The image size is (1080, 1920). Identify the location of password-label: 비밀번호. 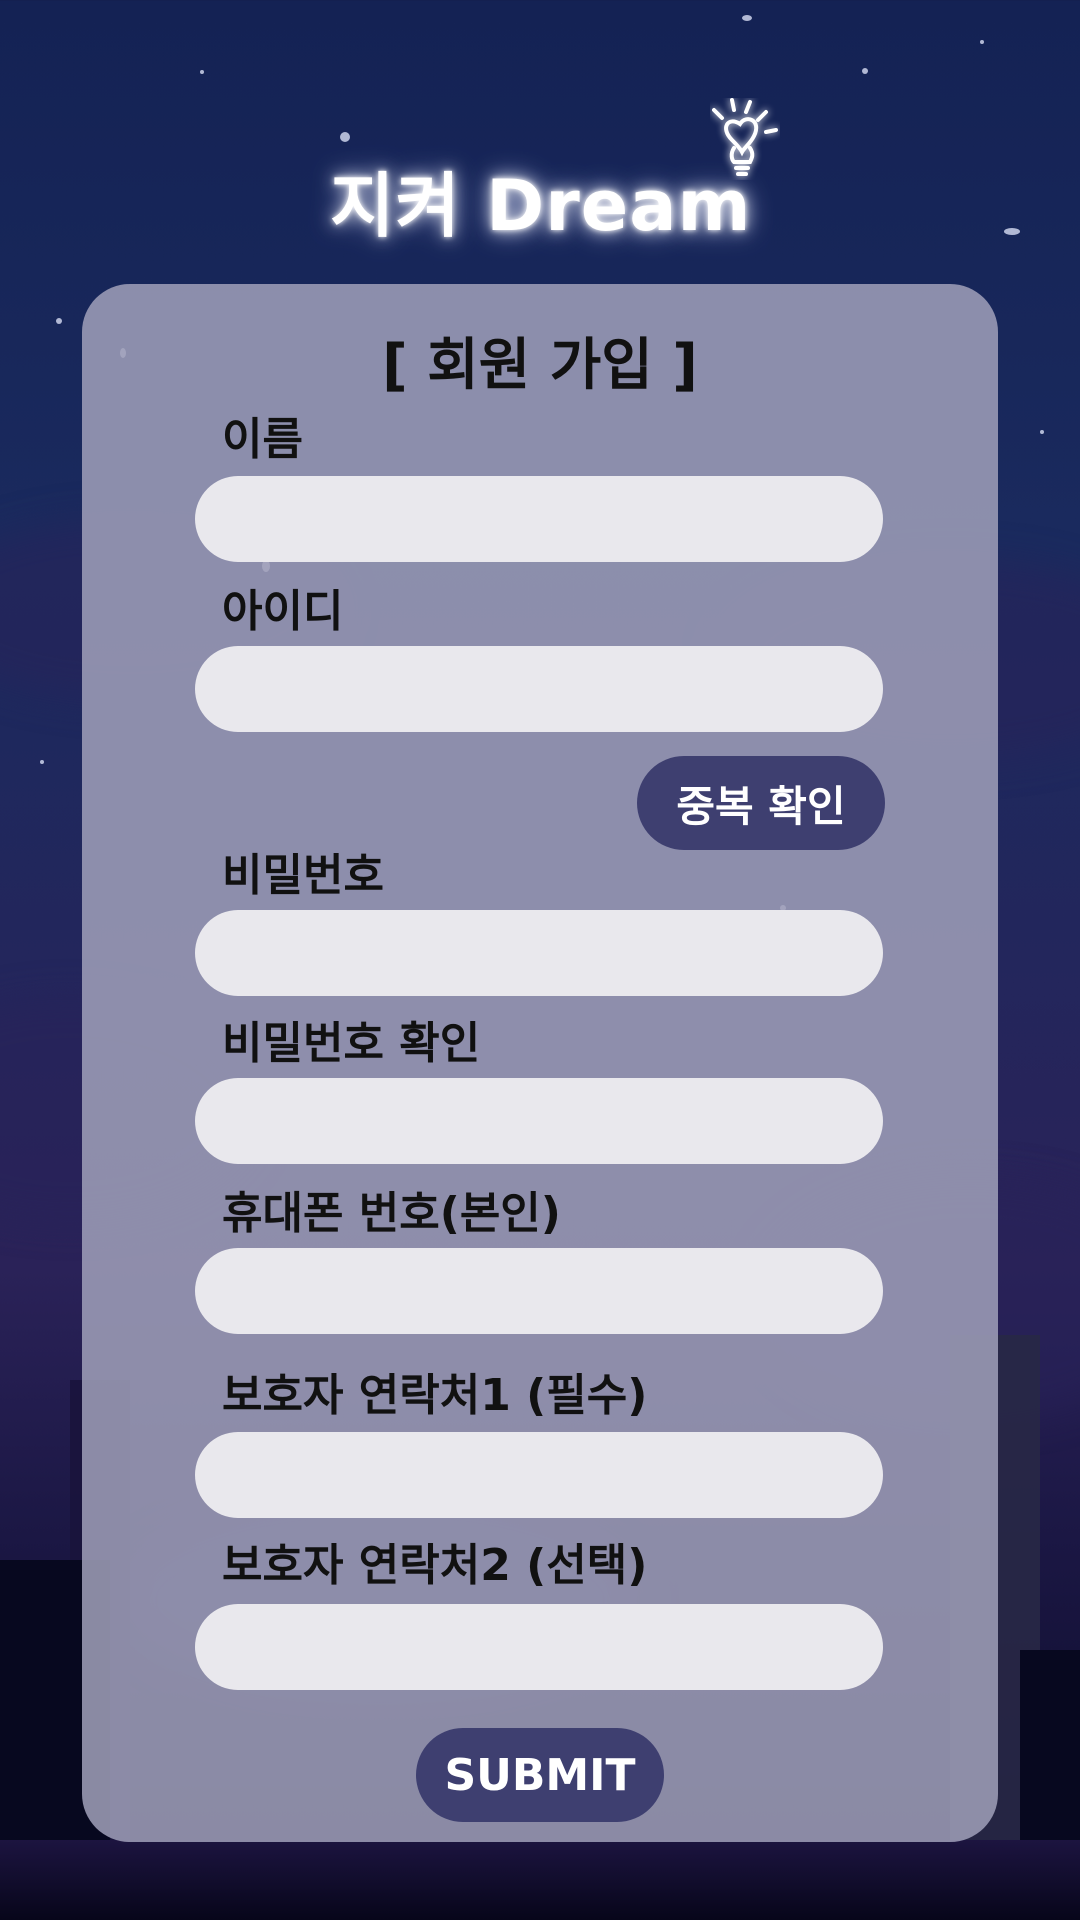
(303, 875).